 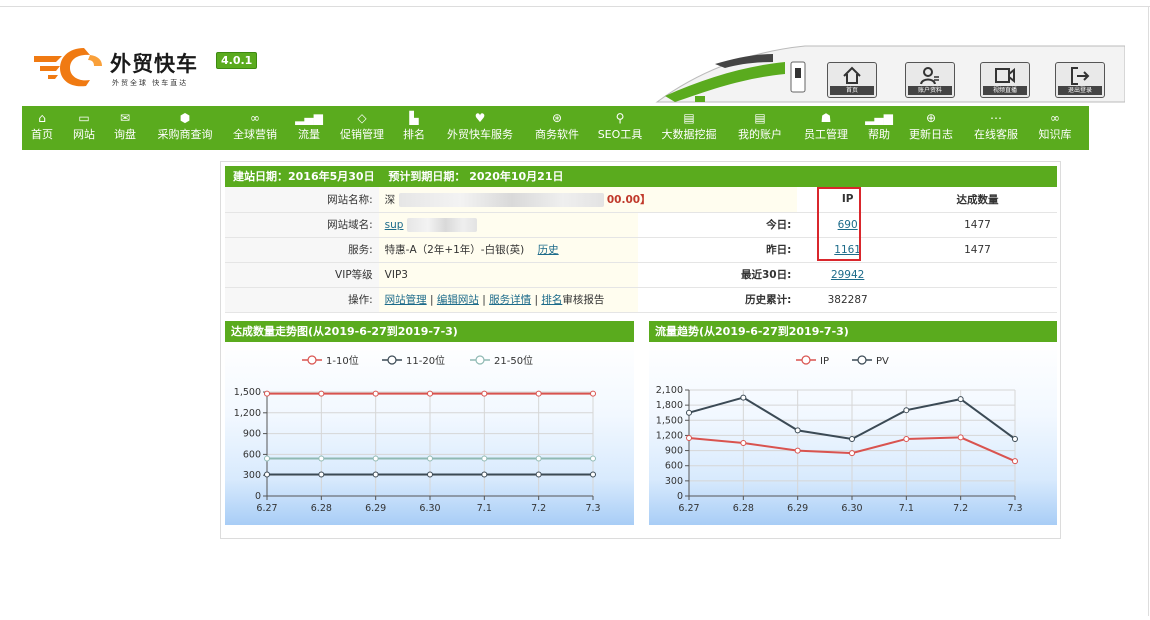 I want to click on user-icon, so click(x=929, y=76).